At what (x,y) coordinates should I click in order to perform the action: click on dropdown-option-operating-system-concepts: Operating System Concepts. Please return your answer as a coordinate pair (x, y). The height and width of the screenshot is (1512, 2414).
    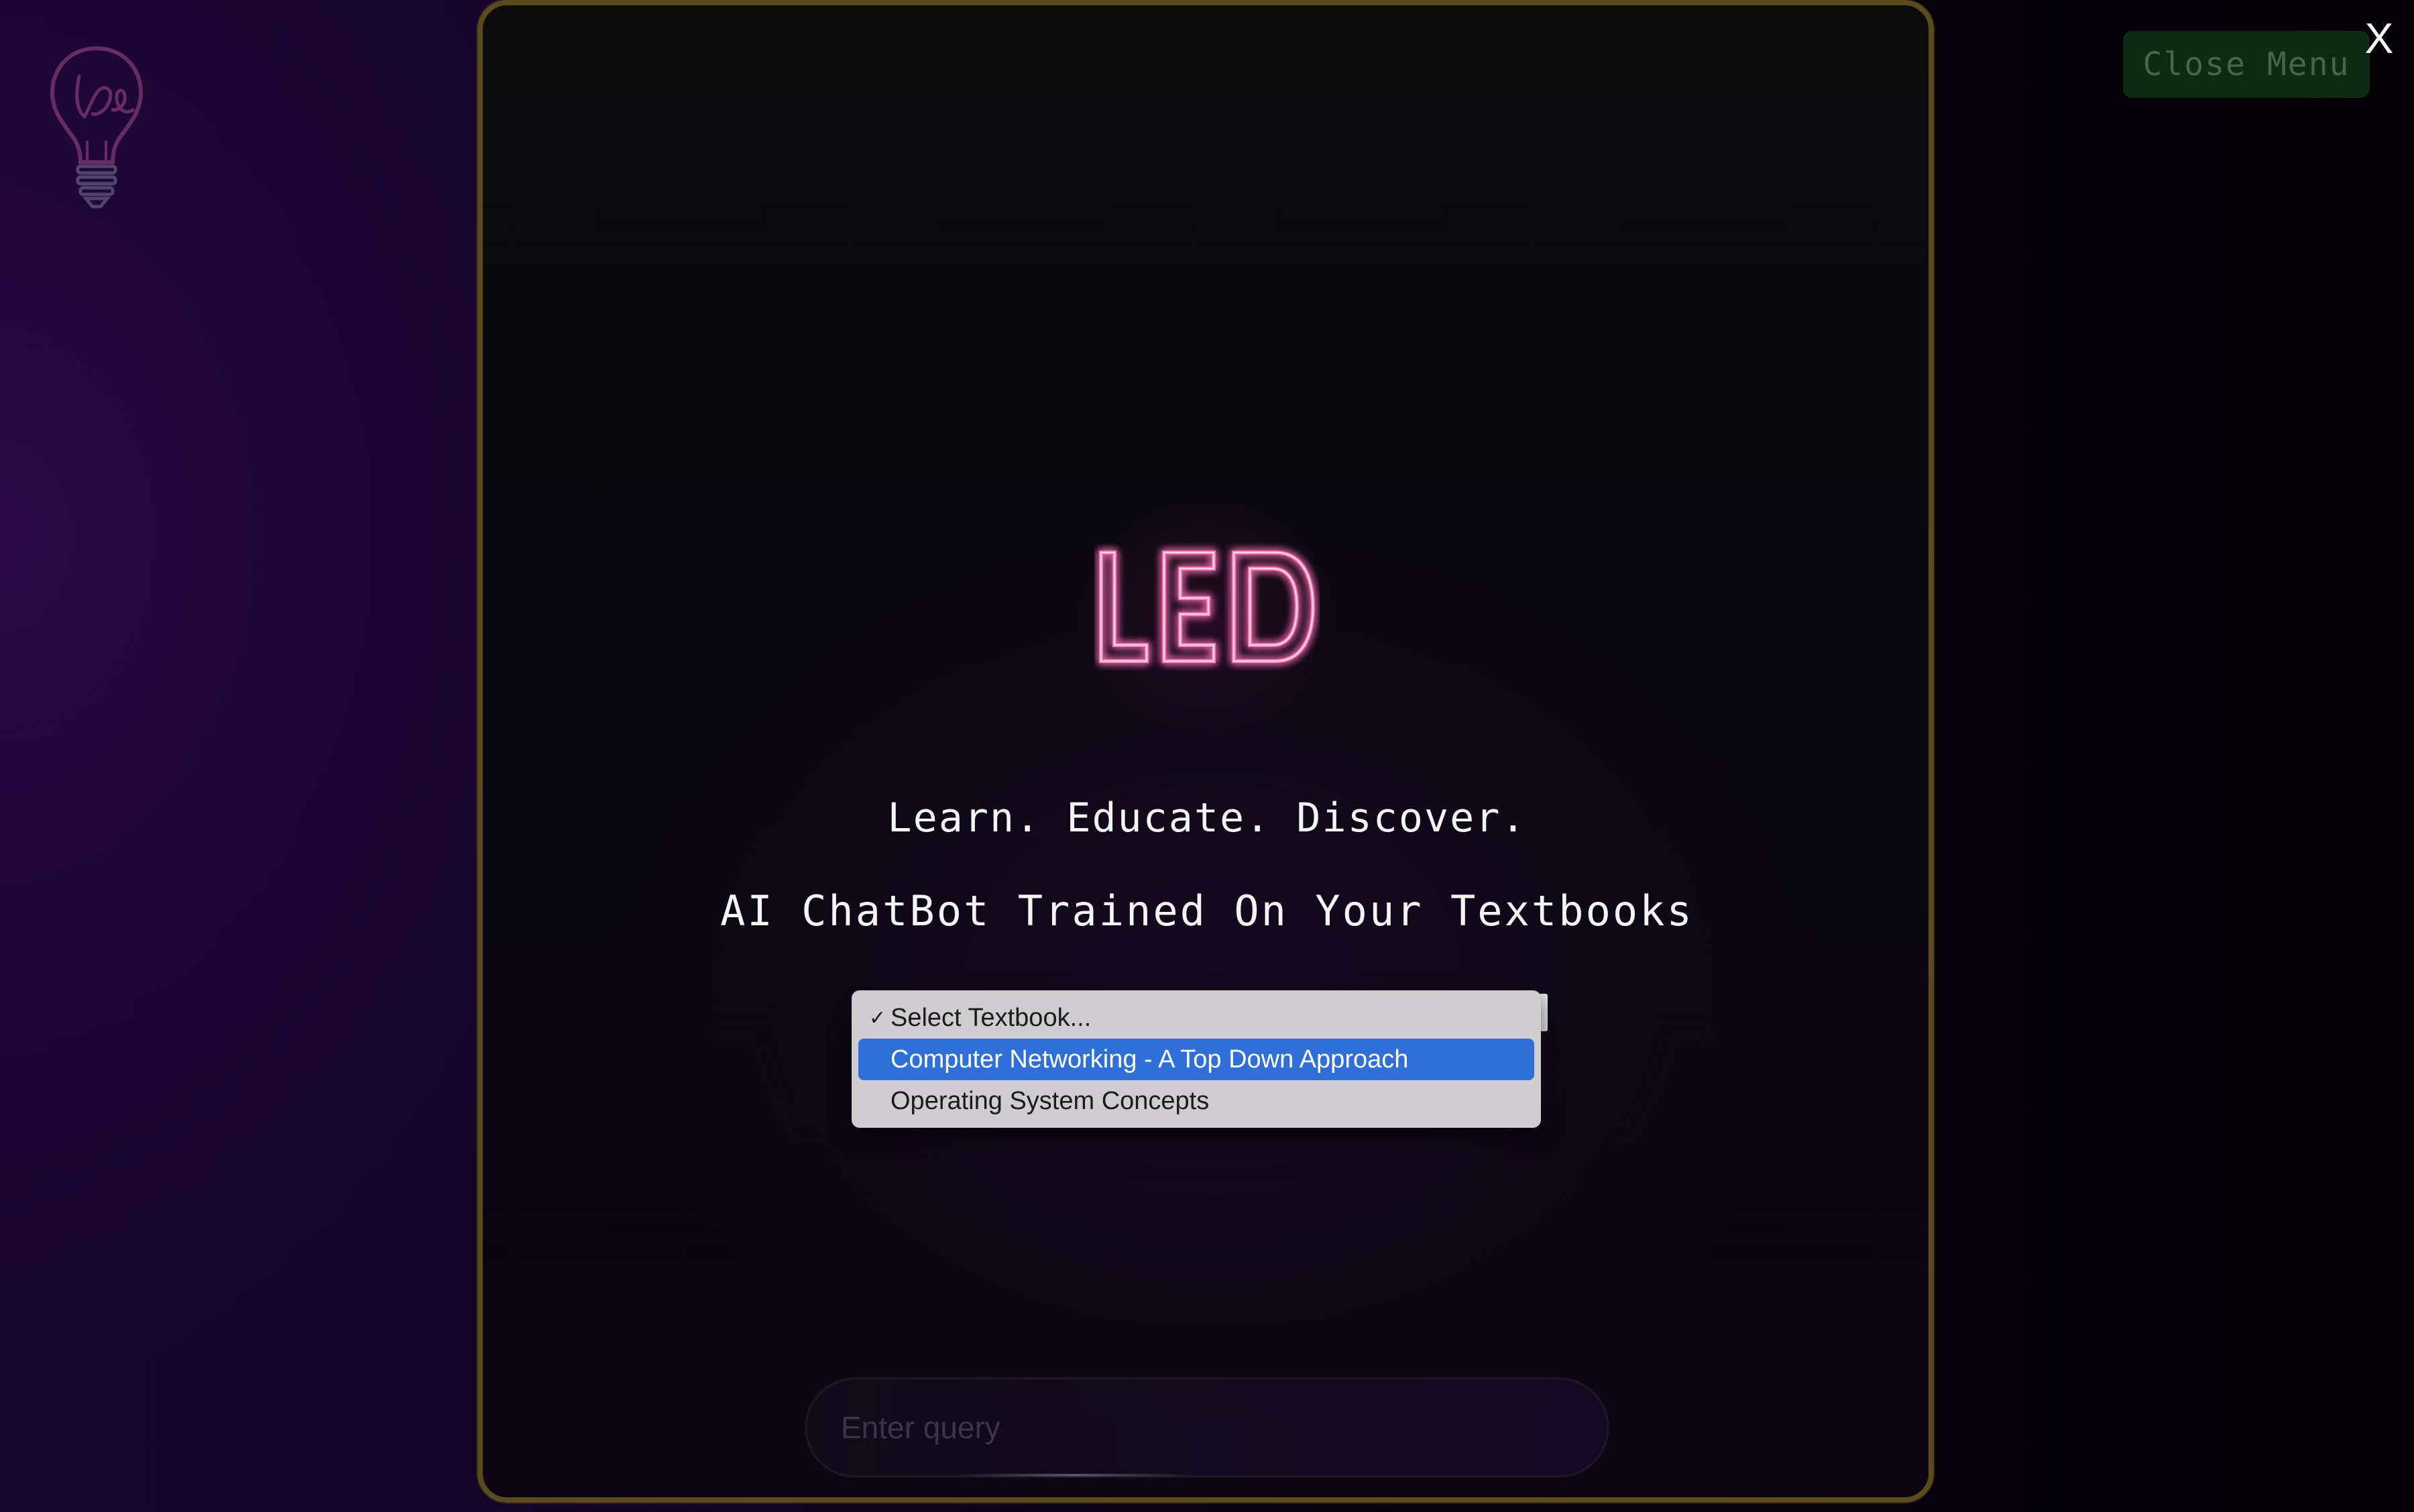
    Looking at the image, I should click on (1196, 1101).